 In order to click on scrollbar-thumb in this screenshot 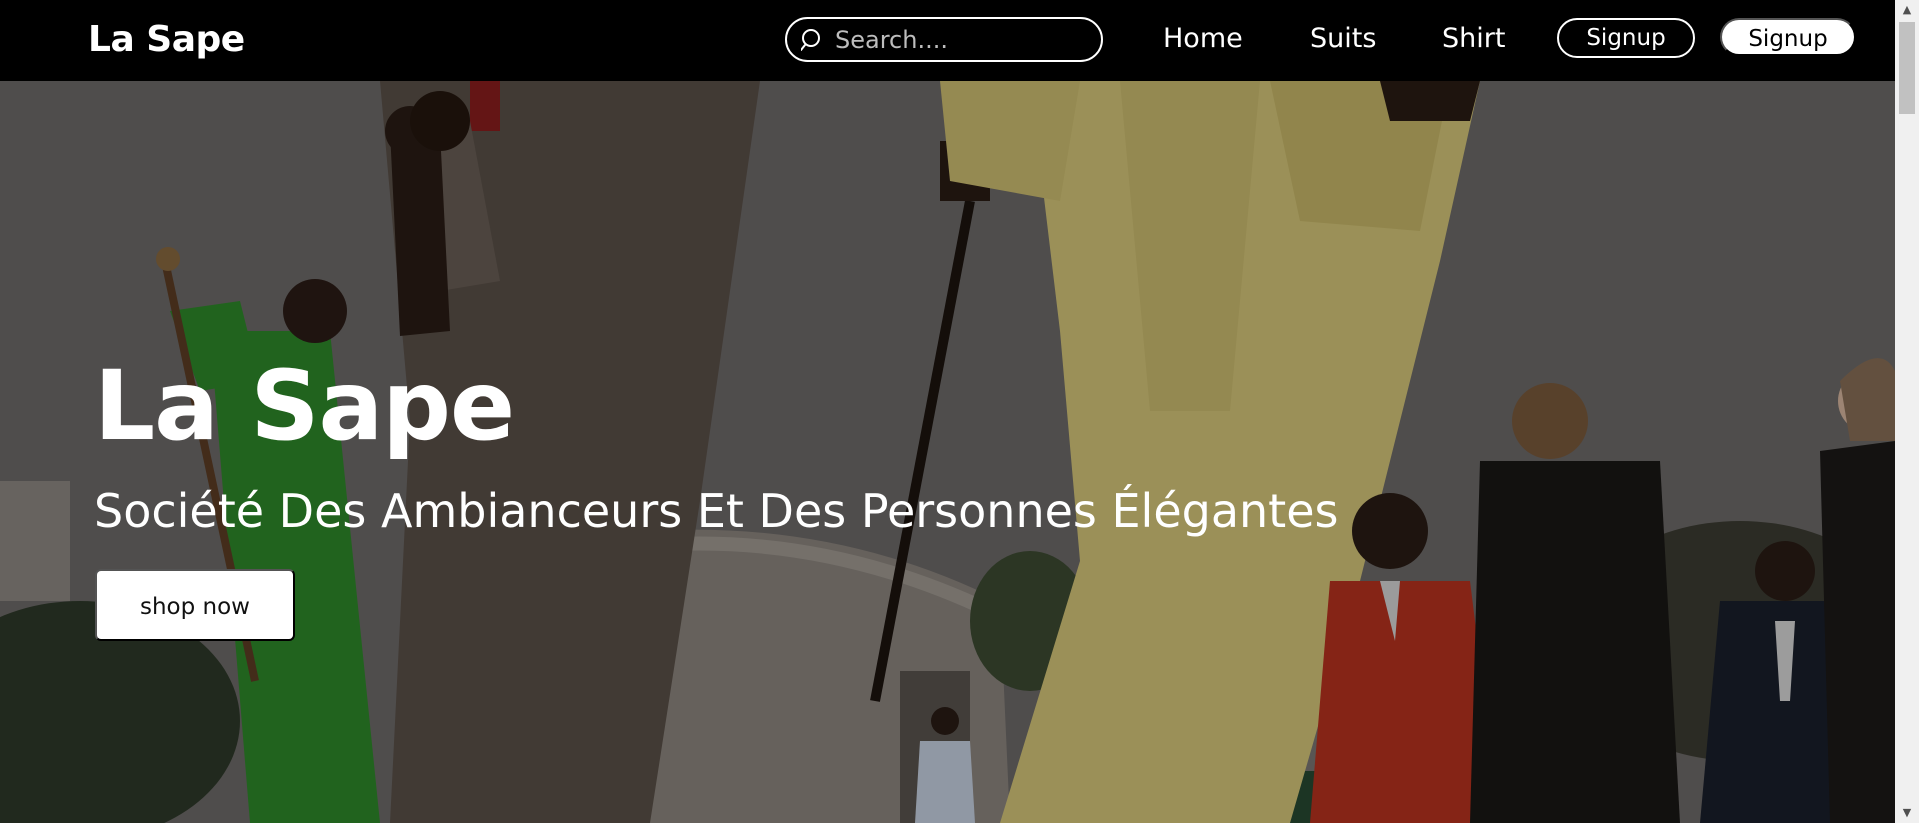, I will do `click(1907, 68)`.